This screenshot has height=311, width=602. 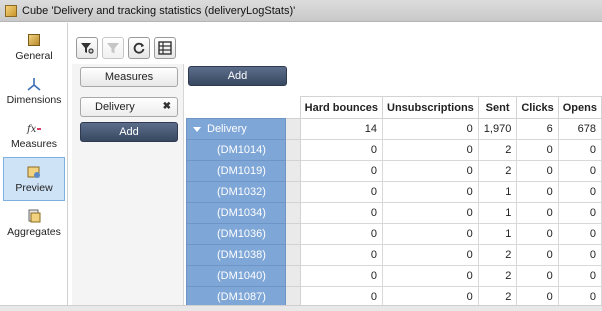 I want to click on table-row: (DM1019) 0 0 2 0 0, so click(x=393, y=171).